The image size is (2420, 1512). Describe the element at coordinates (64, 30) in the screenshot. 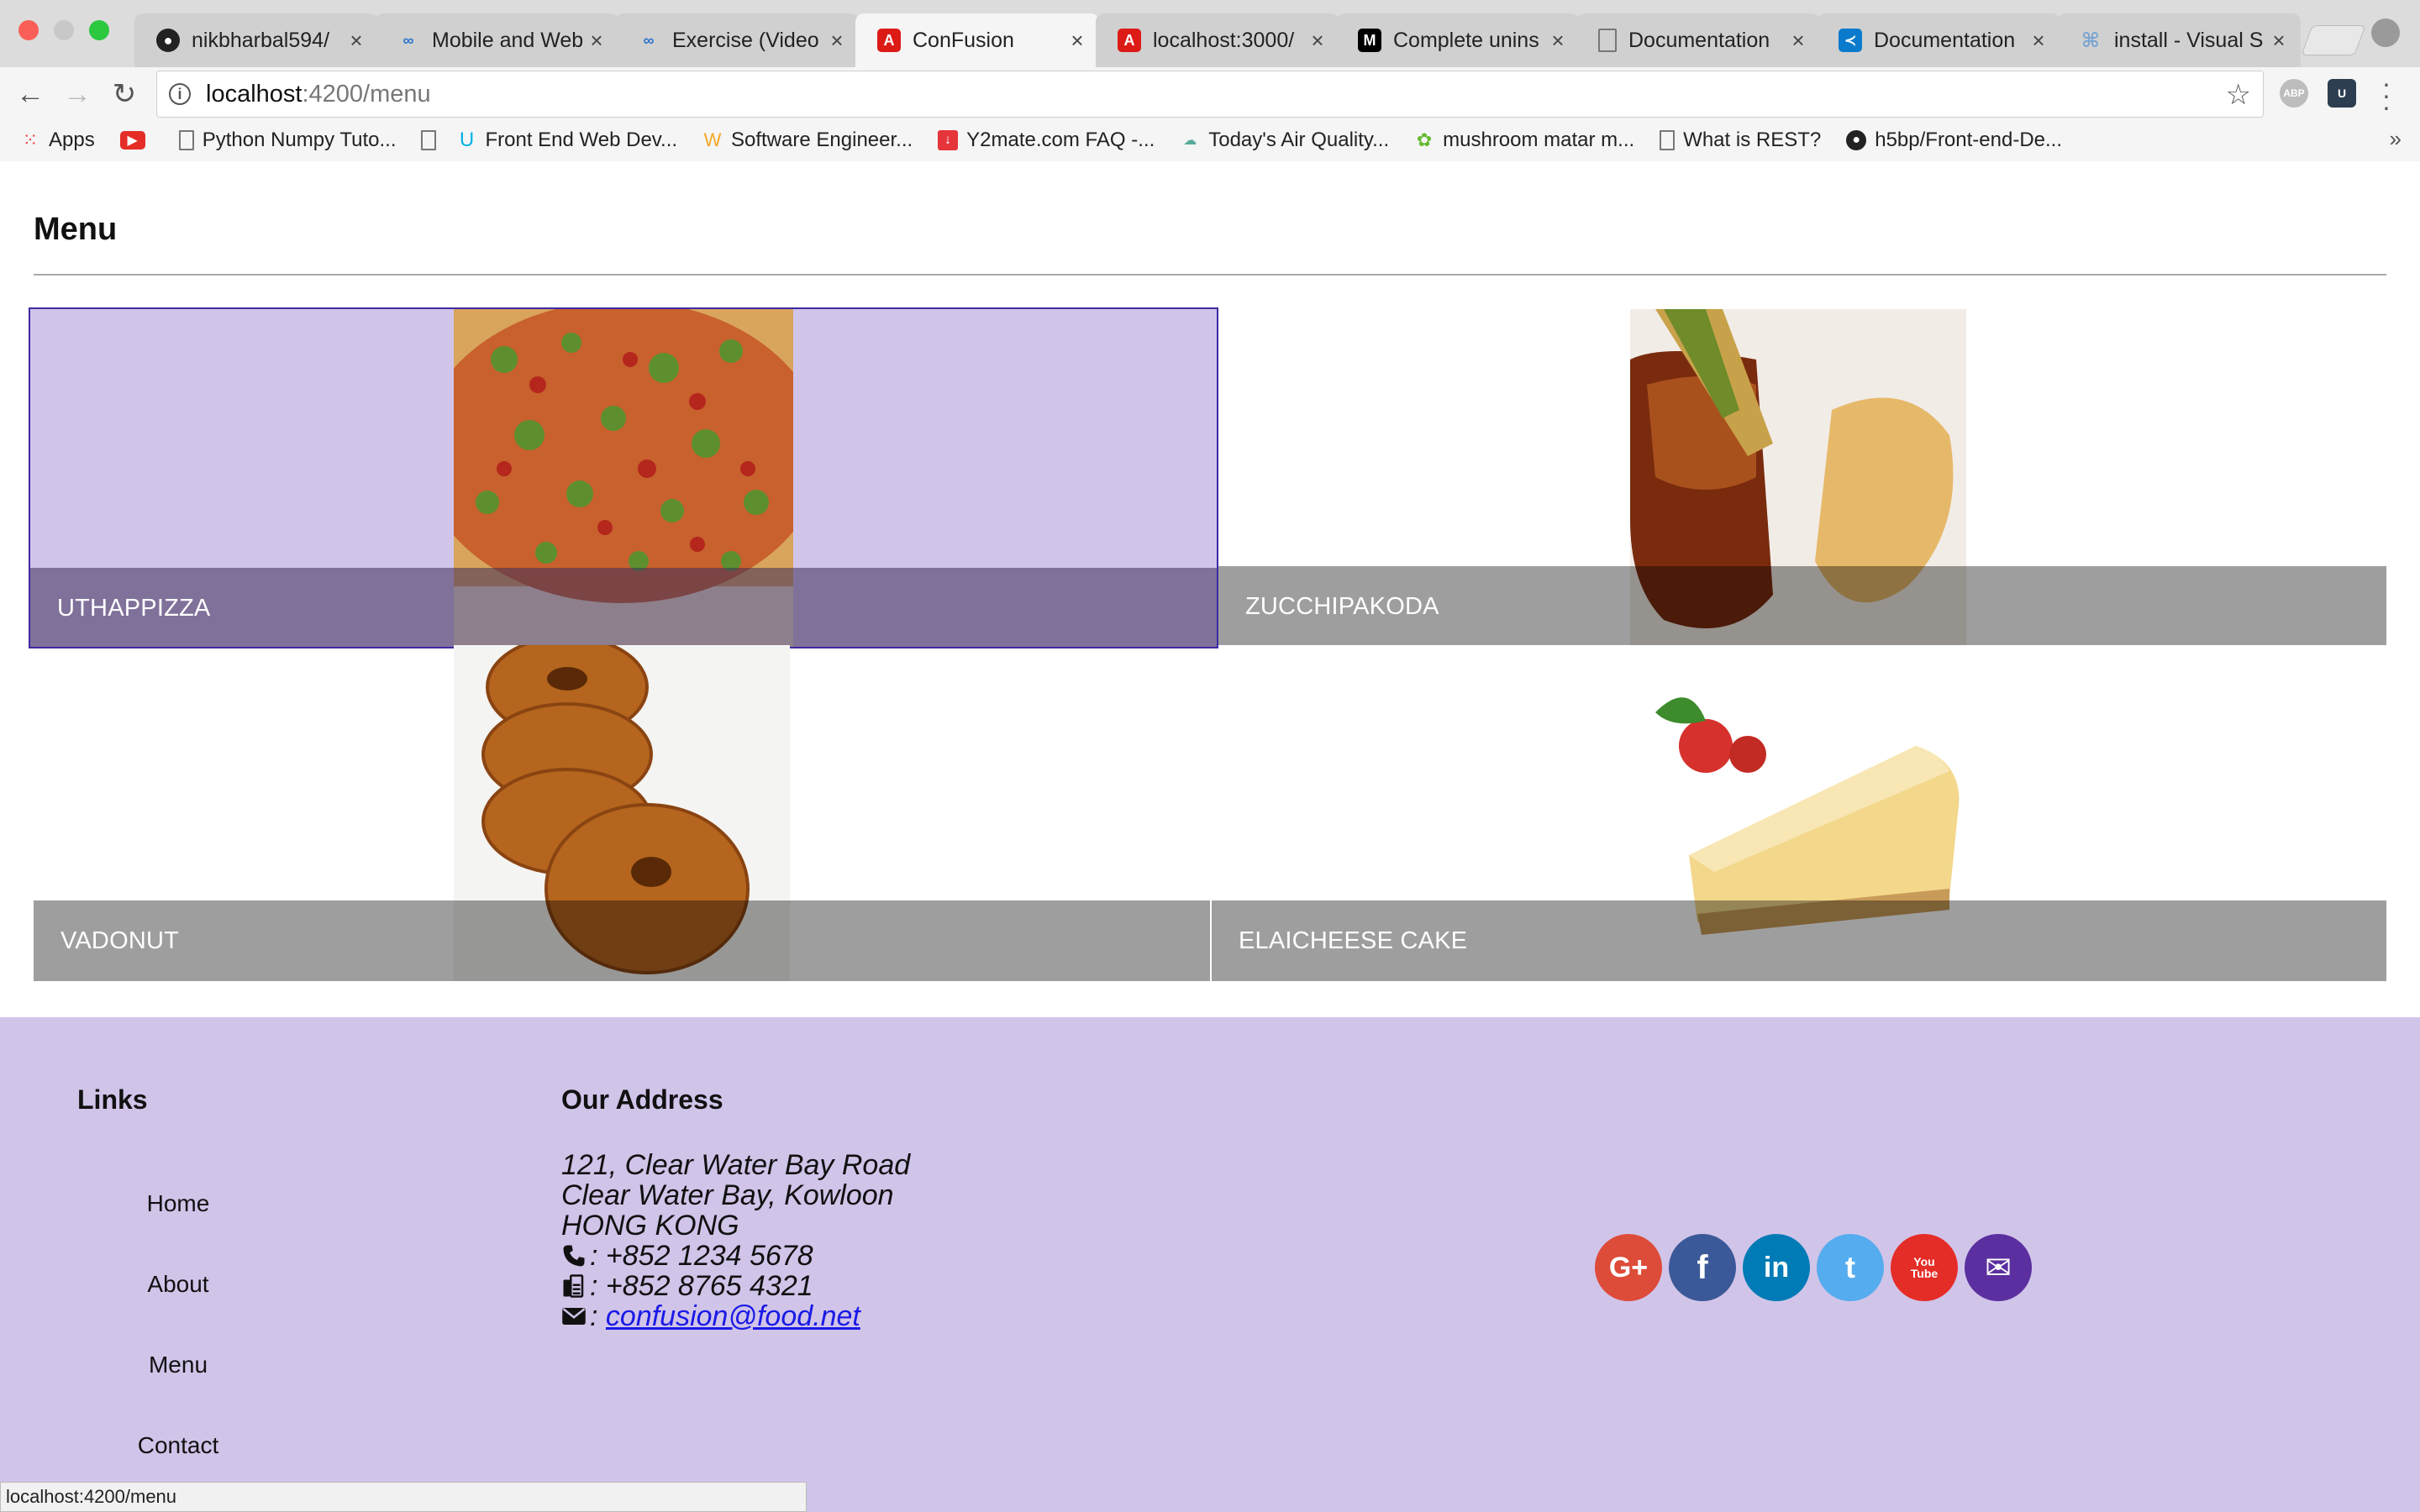

I see `minimize-window-button` at that location.